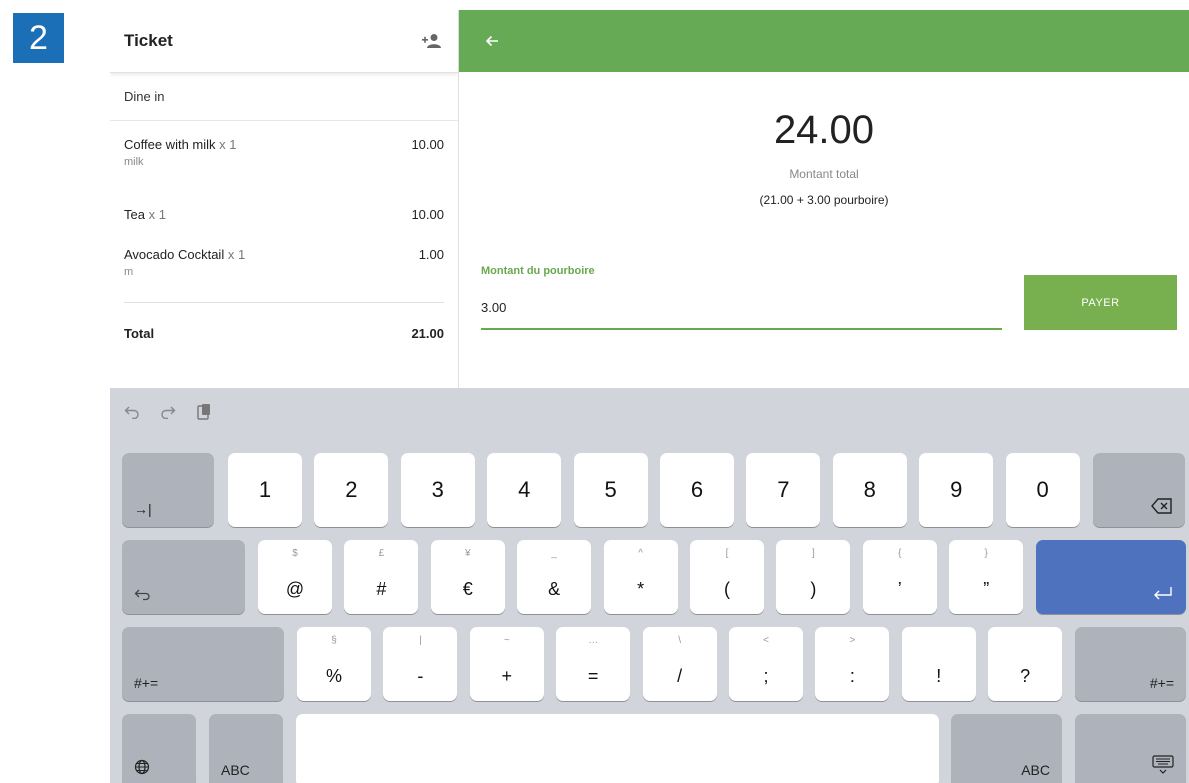  What do you see at coordinates (640, 577) in the screenshot?
I see `symbol-key: ^ *` at bounding box center [640, 577].